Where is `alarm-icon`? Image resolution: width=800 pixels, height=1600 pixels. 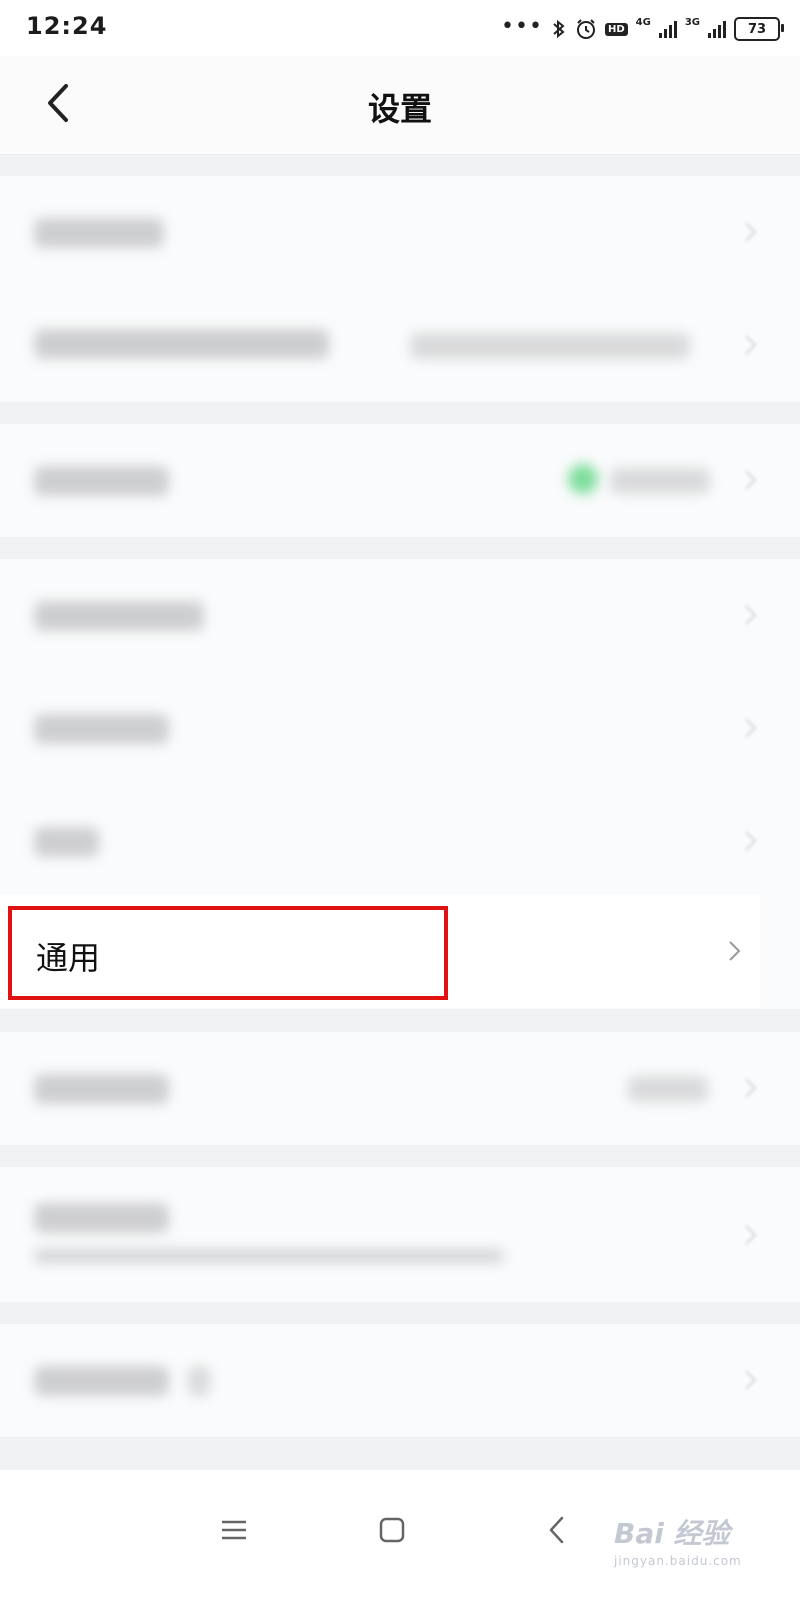
alarm-icon is located at coordinates (586, 29).